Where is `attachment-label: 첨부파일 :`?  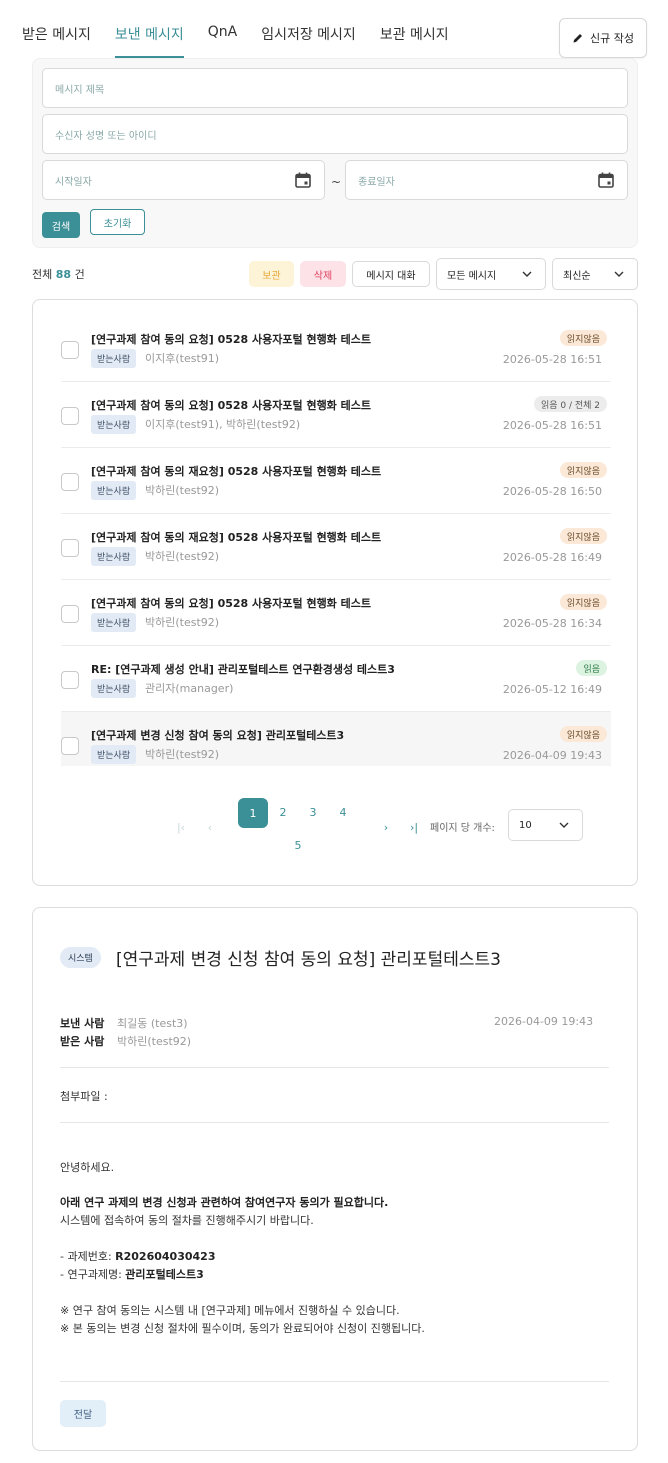 attachment-label: 첨부파일 : is located at coordinates (84, 1096).